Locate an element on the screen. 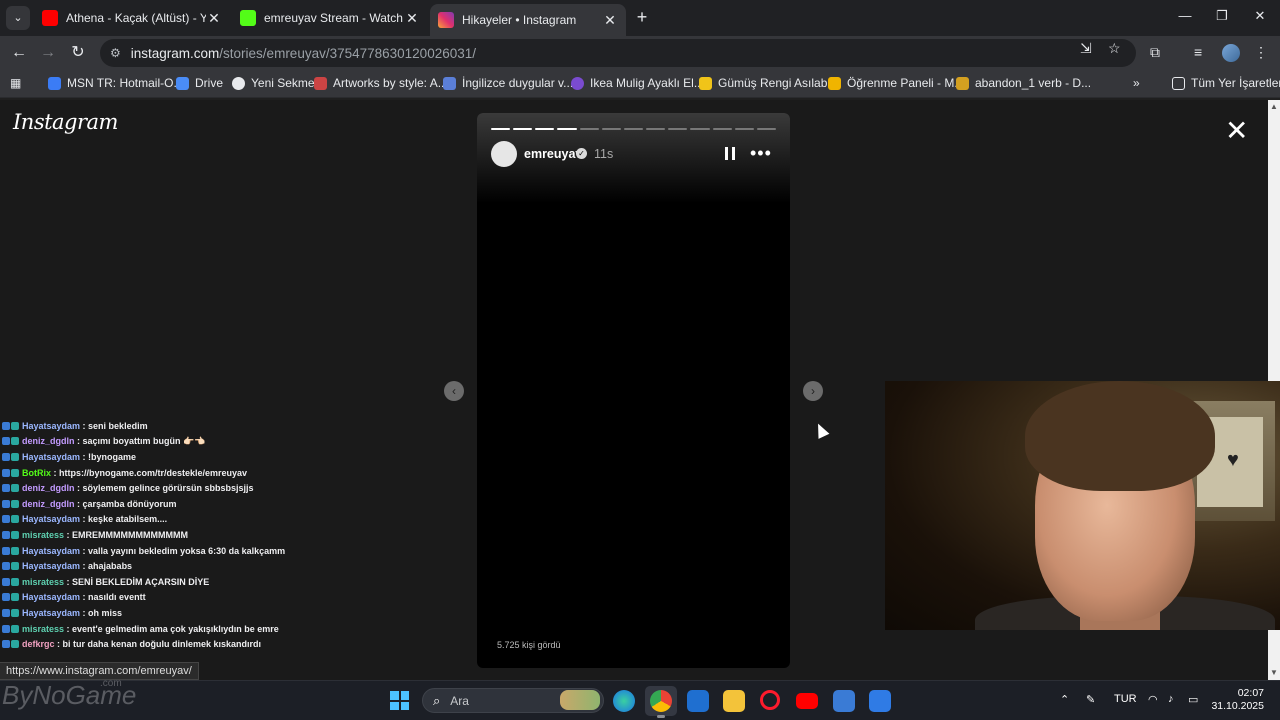 The width and height of the screenshot is (1280, 720). chat-username: BotRix is located at coordinates (36, 473).